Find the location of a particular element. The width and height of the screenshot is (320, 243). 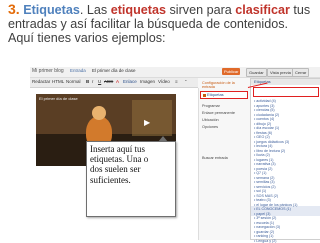

publish-button: Publicar is located at coordinates (231, 71).